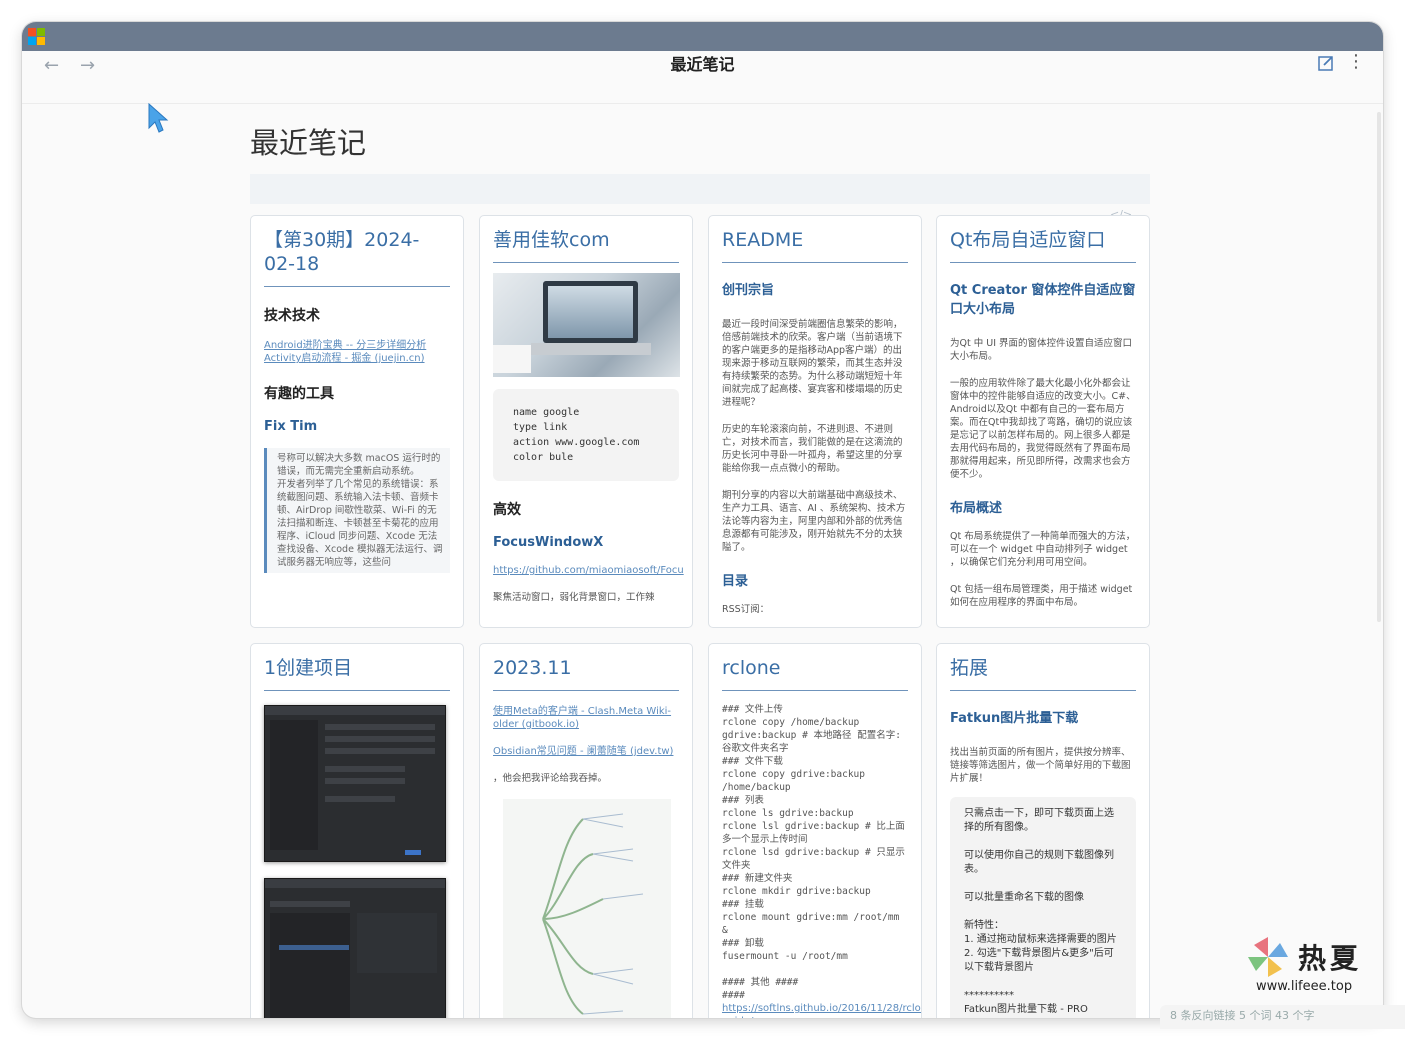  I want to click on card-heading: Fix Tim, so click(291, 426).